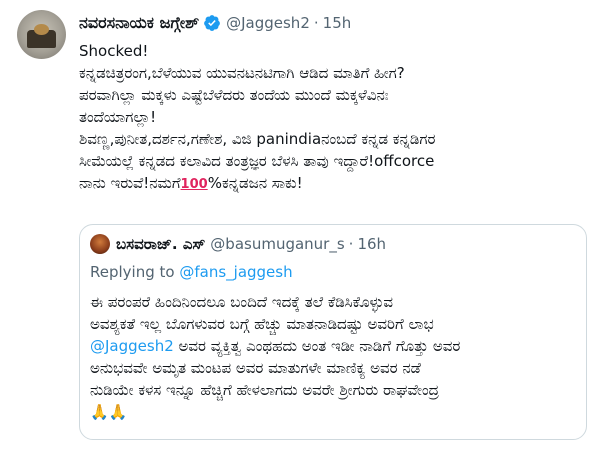 This screenshot has height=450, width=600. I want to click on tweet-line: ತಂದೆಯಾಗಲ್ಲಾ!, so click(118, 117).